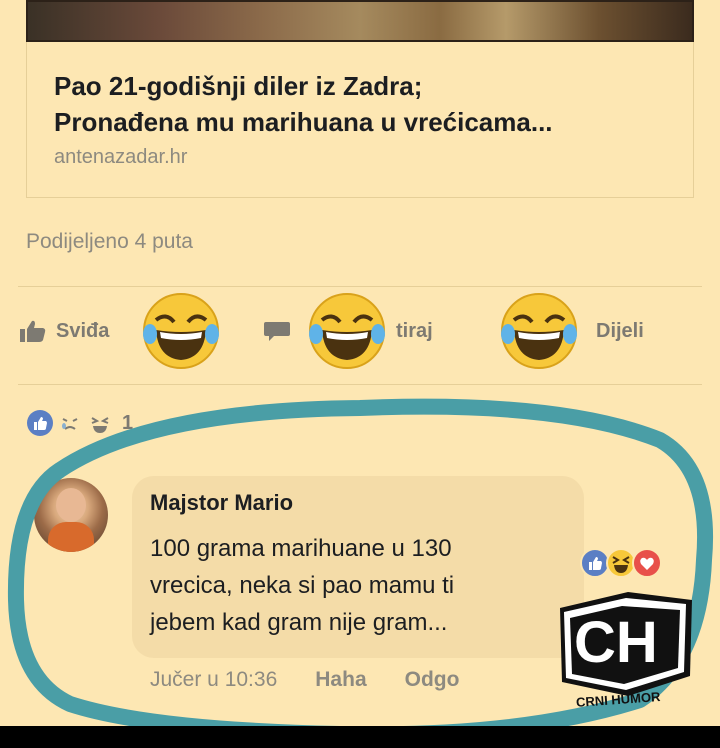 This screenshot has height=748, width=720. What do you see at coordinates (616, 642) in the screenshot?
I see `watermark-letters: CH` at bounding box center [616, 642].